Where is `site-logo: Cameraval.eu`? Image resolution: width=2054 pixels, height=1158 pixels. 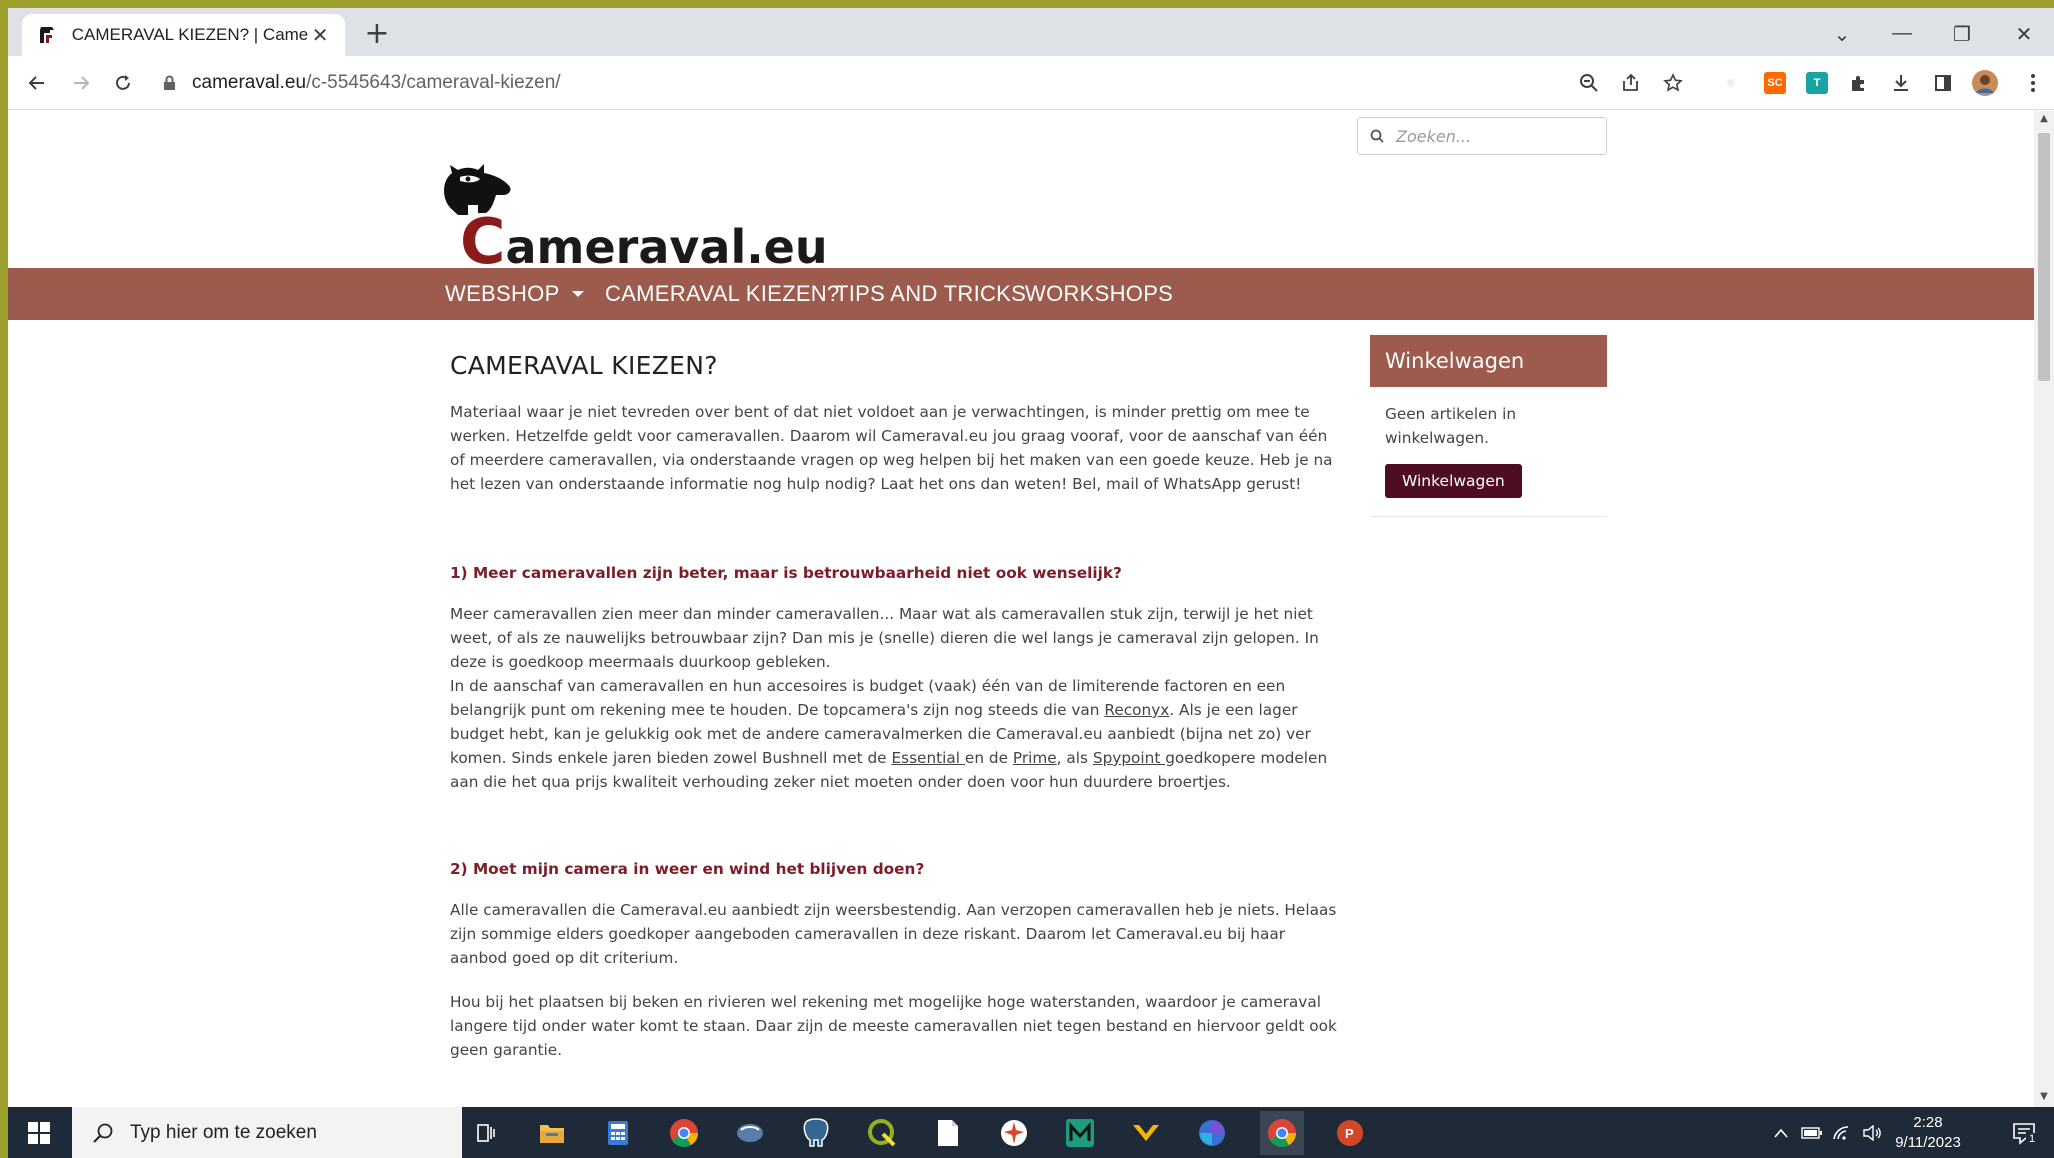 site-logo: Cameraval.eu is located at coordinates (633, 219).